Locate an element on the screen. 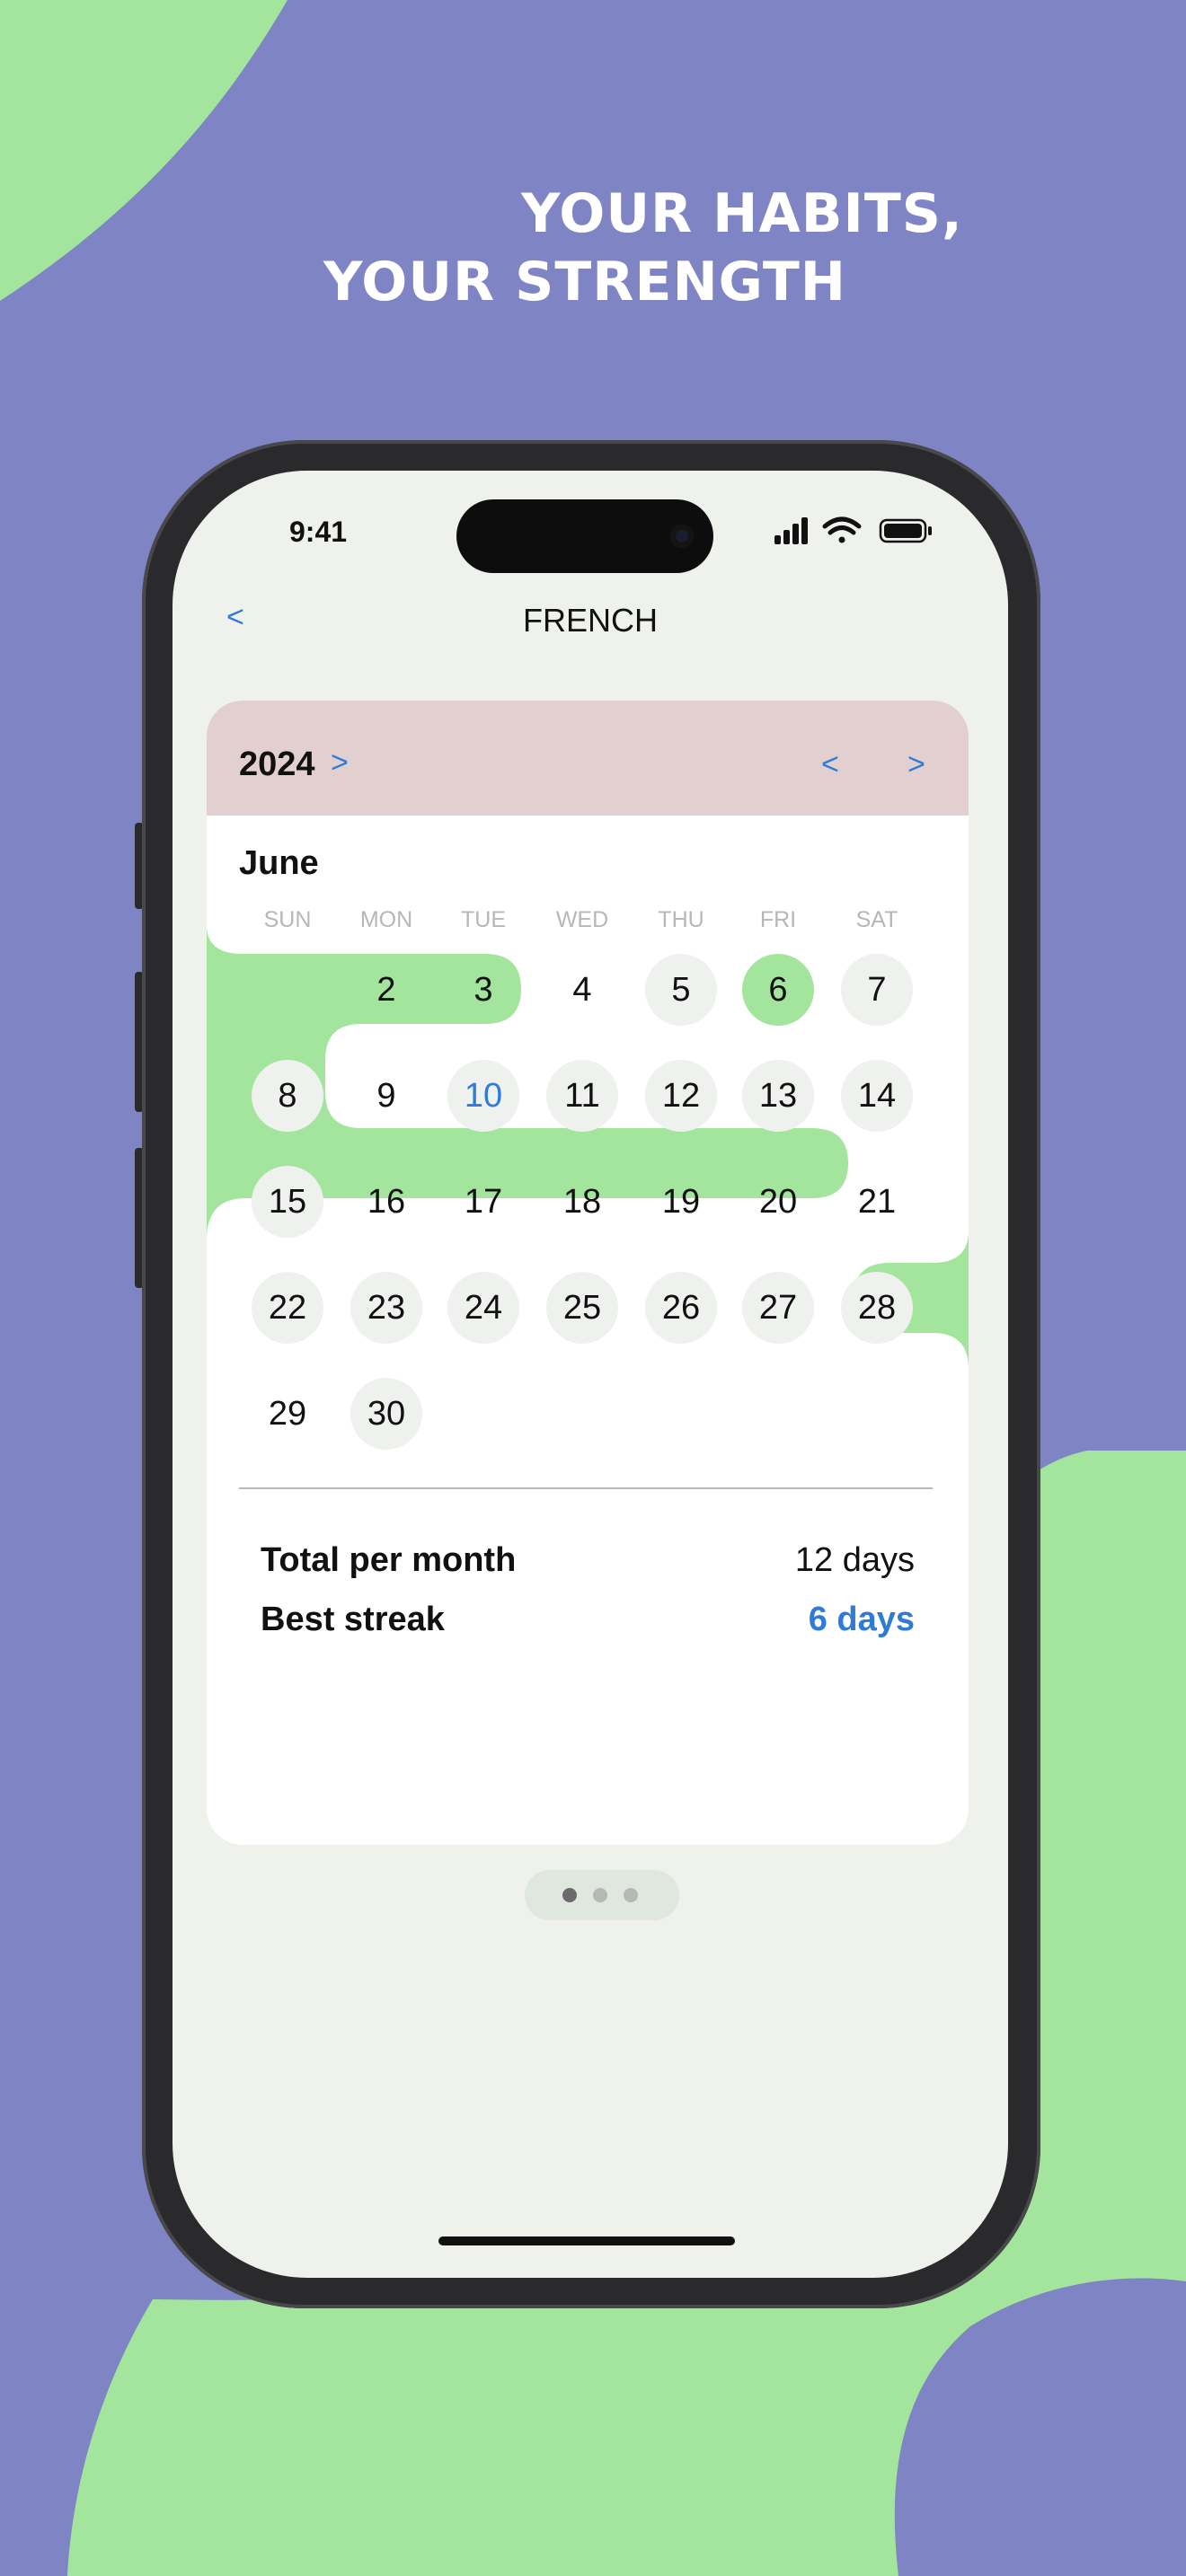  calendar-day: 22 is located at coordinates (287, 1308).